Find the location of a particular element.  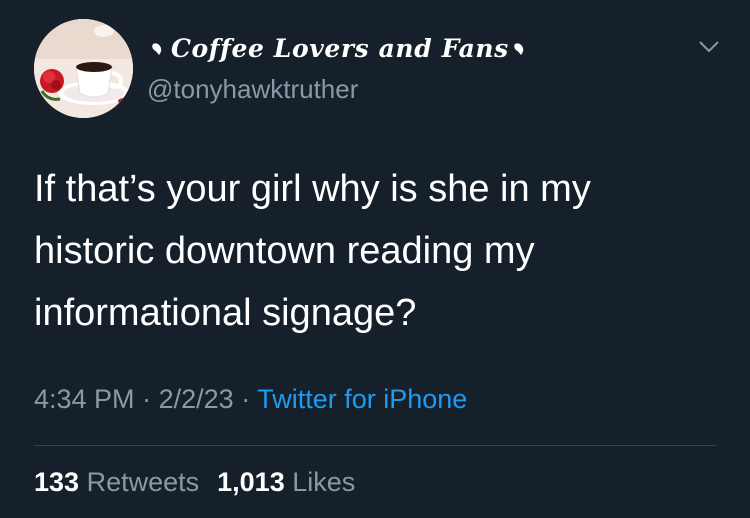

retweets-stat: 133 Retweets is located at coordinates (116, 482).